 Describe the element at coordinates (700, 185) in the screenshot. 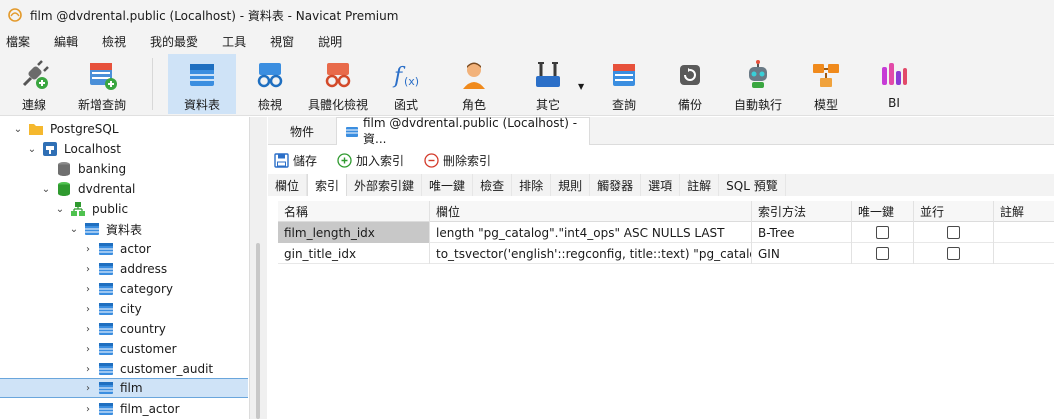

I see `tab-comment: 註解` at that location.